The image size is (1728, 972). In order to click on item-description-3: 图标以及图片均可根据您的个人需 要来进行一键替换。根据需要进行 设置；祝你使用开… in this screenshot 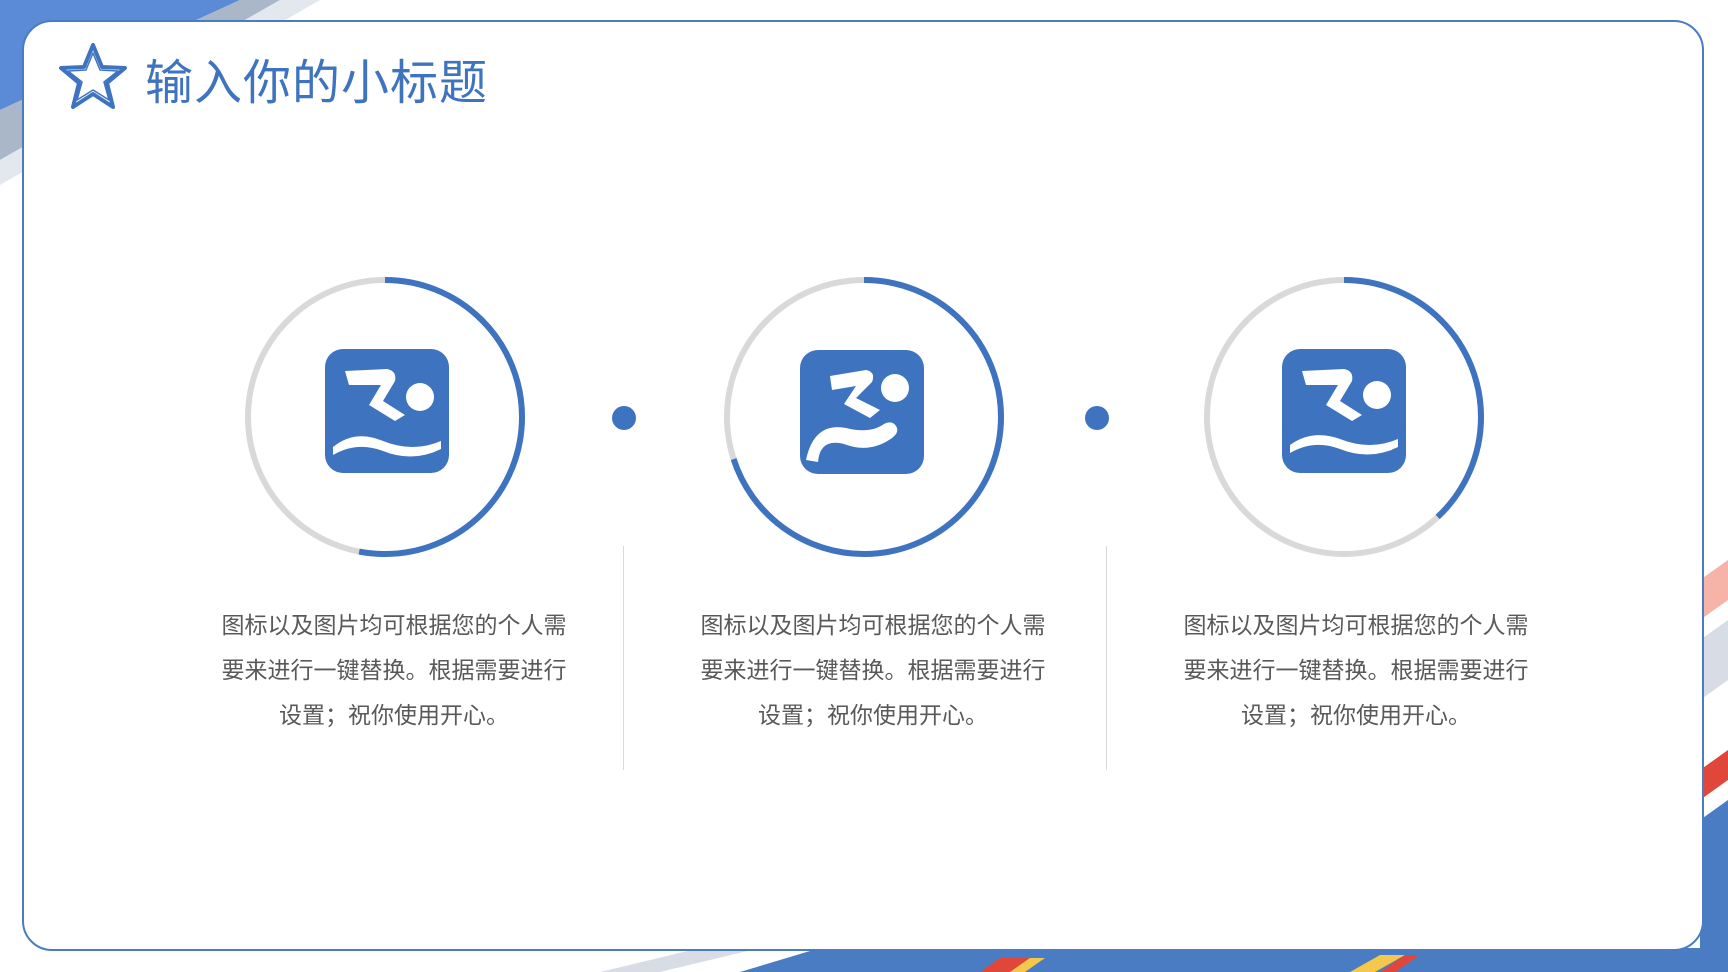, I will do `click(1356, 671)`.